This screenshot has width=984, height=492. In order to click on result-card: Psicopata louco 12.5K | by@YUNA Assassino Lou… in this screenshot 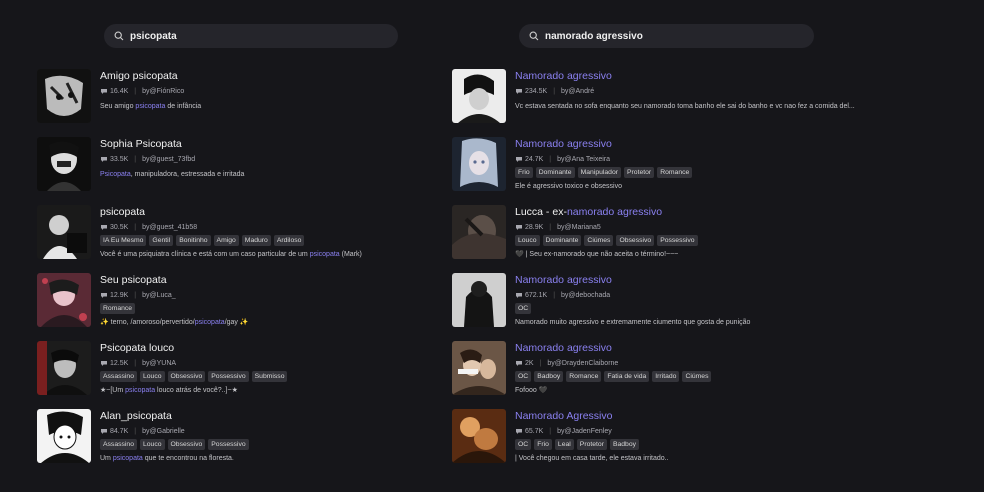, I will do `click(238, 375)`.